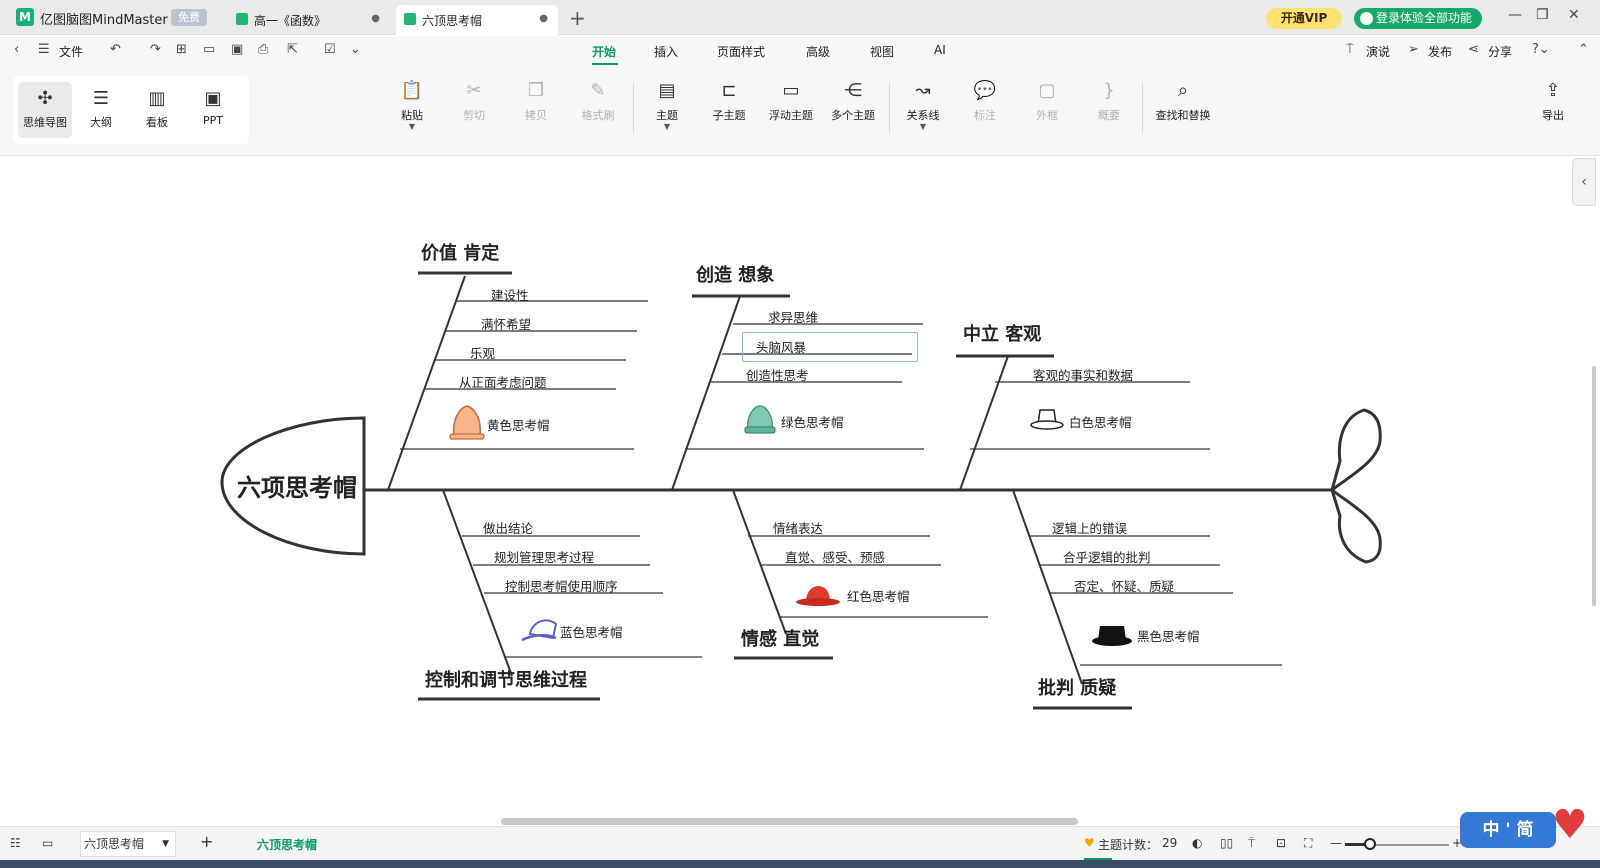 The height and width of the screenshot is (868, 1600). Describe the element at coordinates (1124, 585) in the screenshot. I see `topic-item: 否定、怀疑、质疑` at that location.